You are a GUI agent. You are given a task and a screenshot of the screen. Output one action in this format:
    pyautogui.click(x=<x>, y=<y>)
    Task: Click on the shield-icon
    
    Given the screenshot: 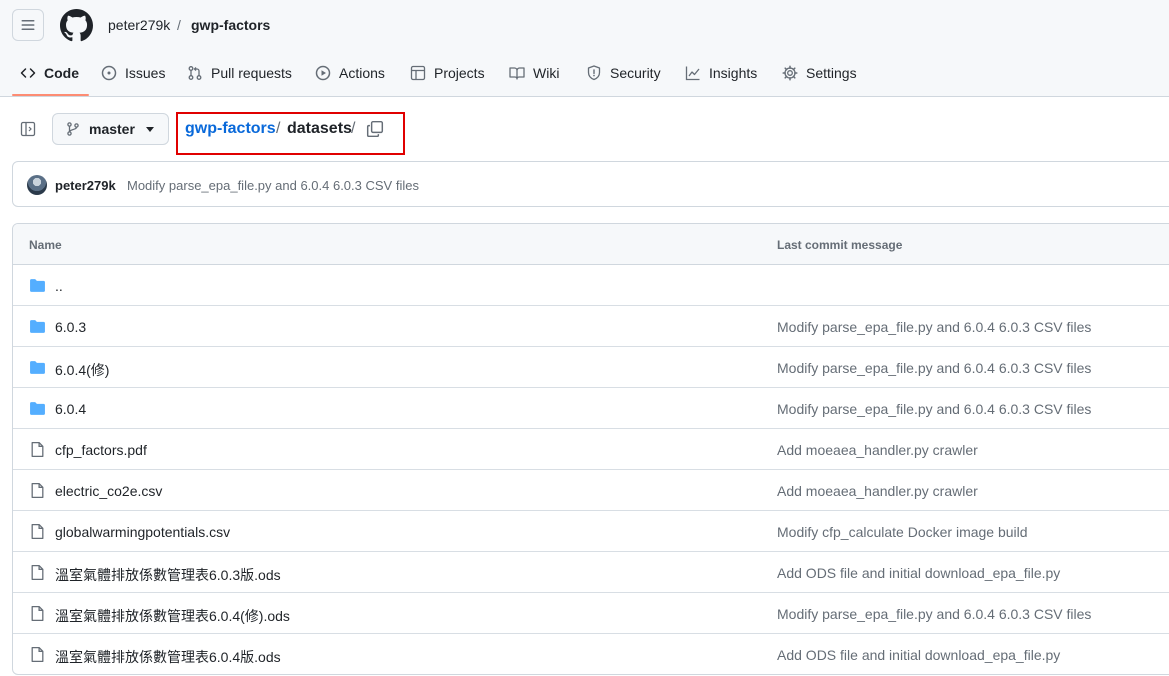 What is the action you would take?
    pyautogui.click(x=594, y=73)
    